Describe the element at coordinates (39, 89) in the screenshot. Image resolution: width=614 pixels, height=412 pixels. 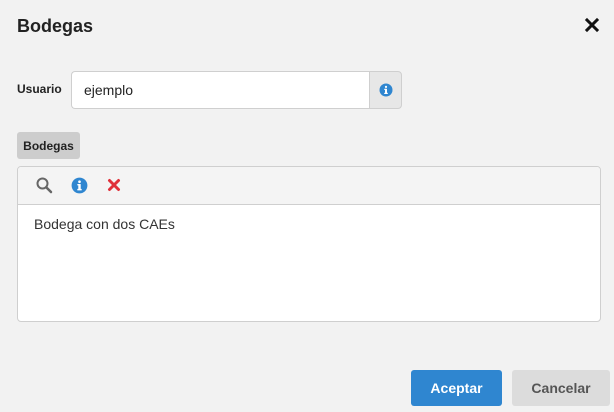
I see `usuario-label: Usuario` at that location.